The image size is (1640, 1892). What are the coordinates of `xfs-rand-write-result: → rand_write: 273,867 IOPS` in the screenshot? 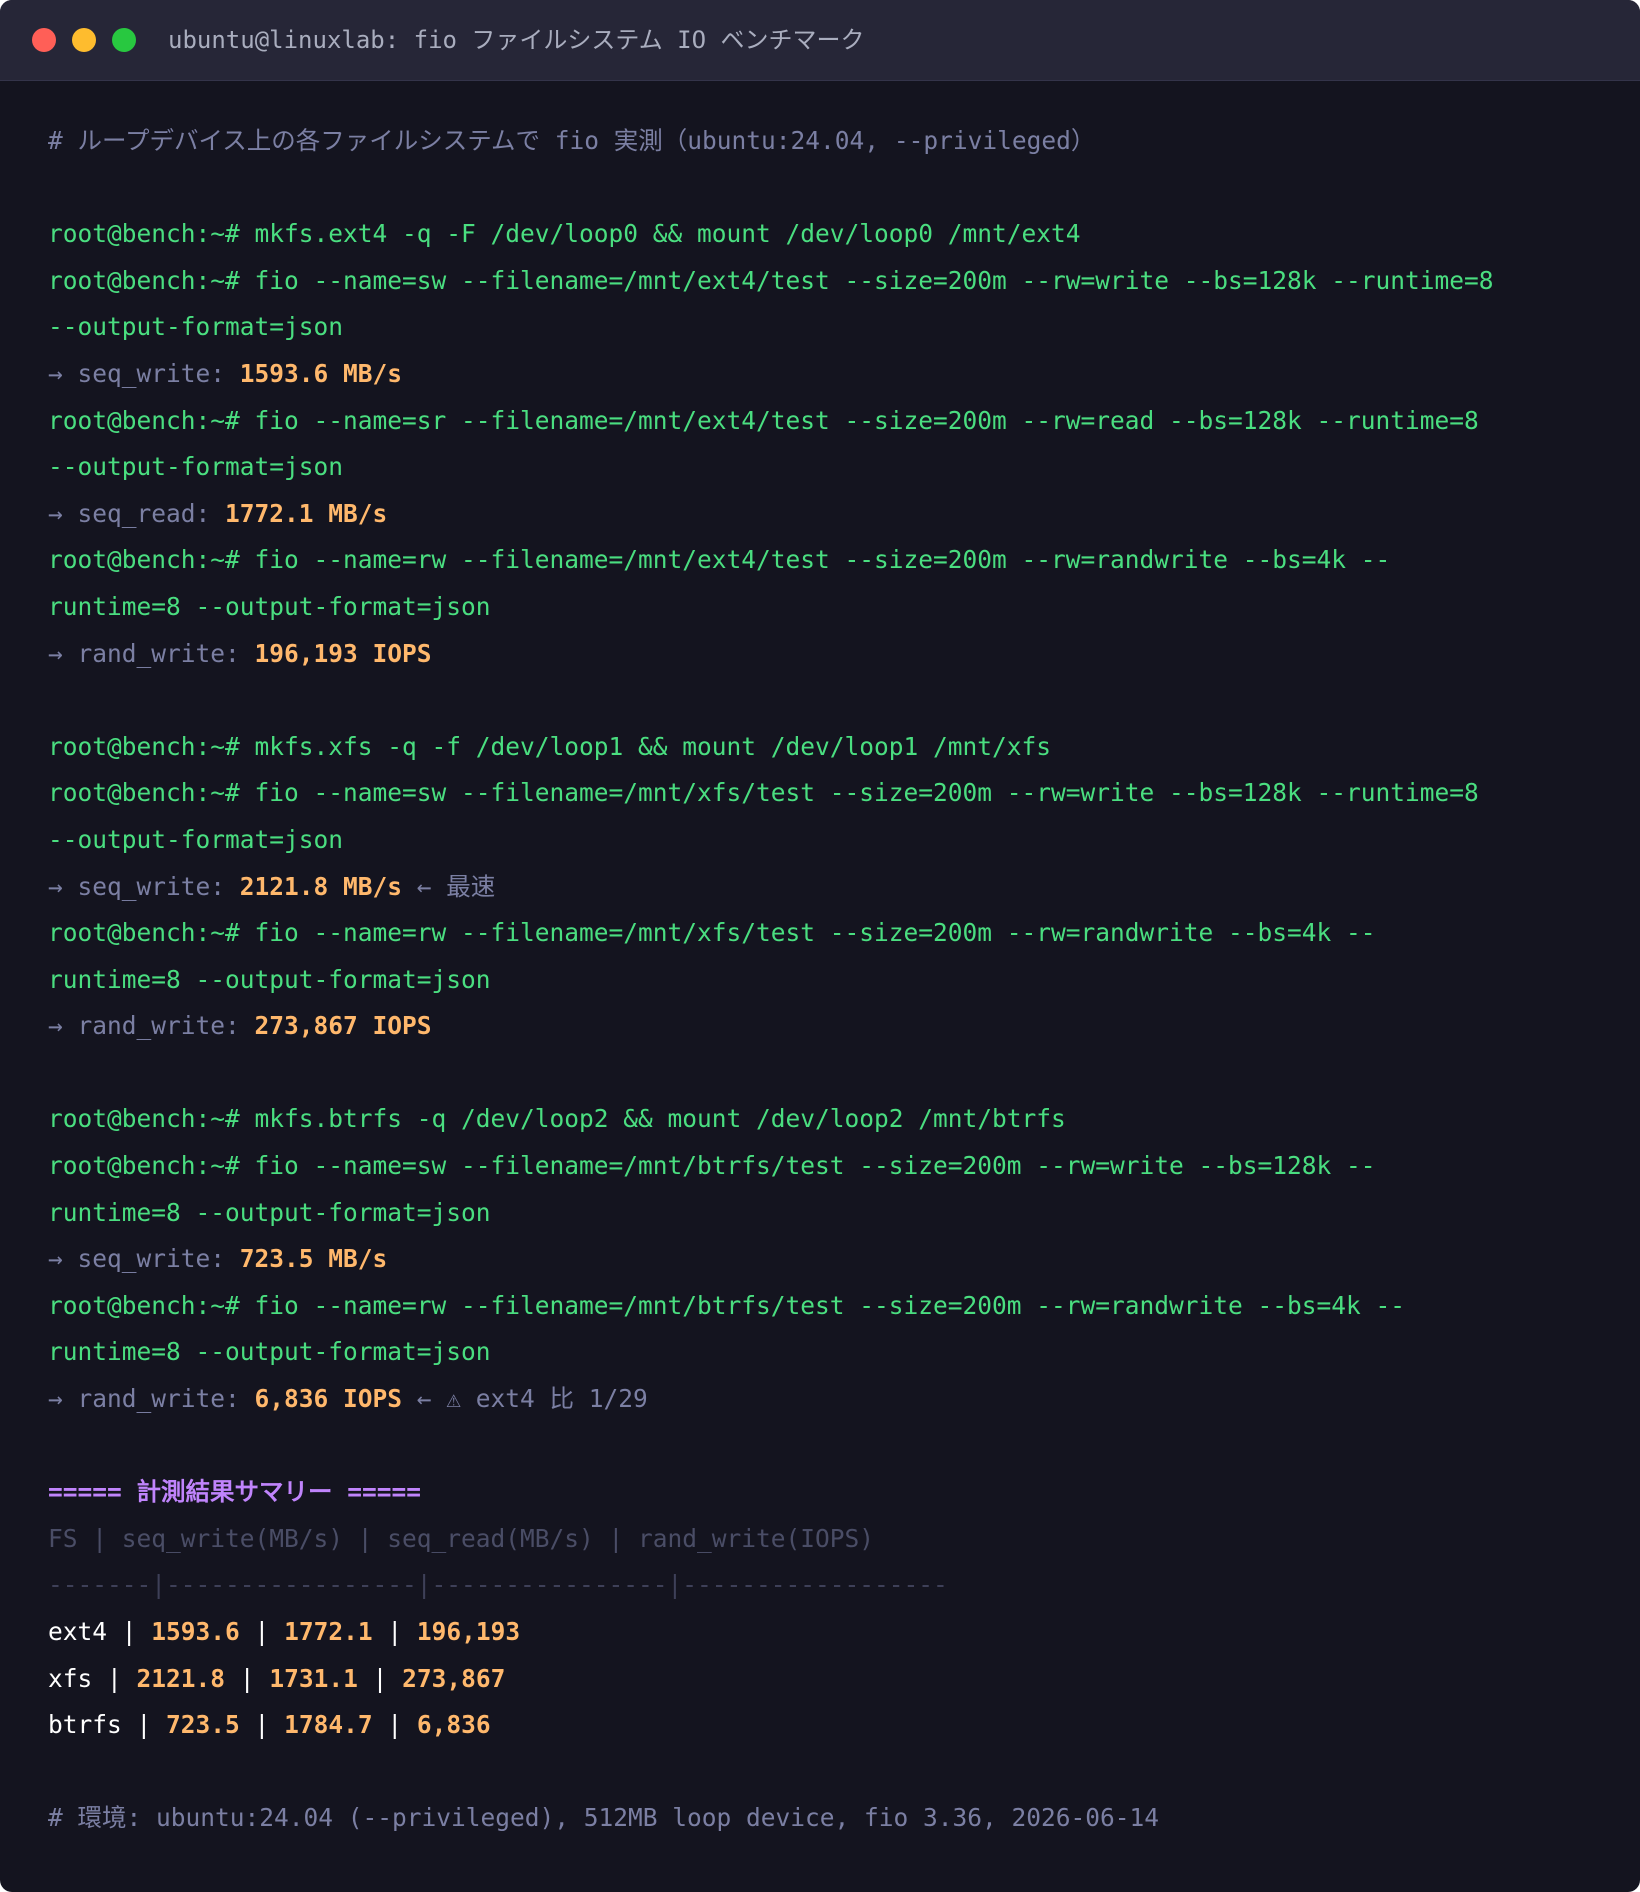 It's located at (828, 1026).